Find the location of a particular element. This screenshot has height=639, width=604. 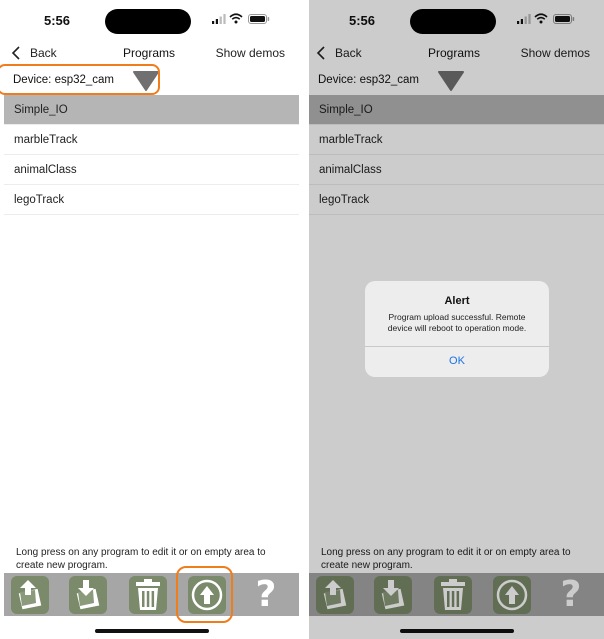

alert-ok-button: OK is located at coordinates (457, 361).